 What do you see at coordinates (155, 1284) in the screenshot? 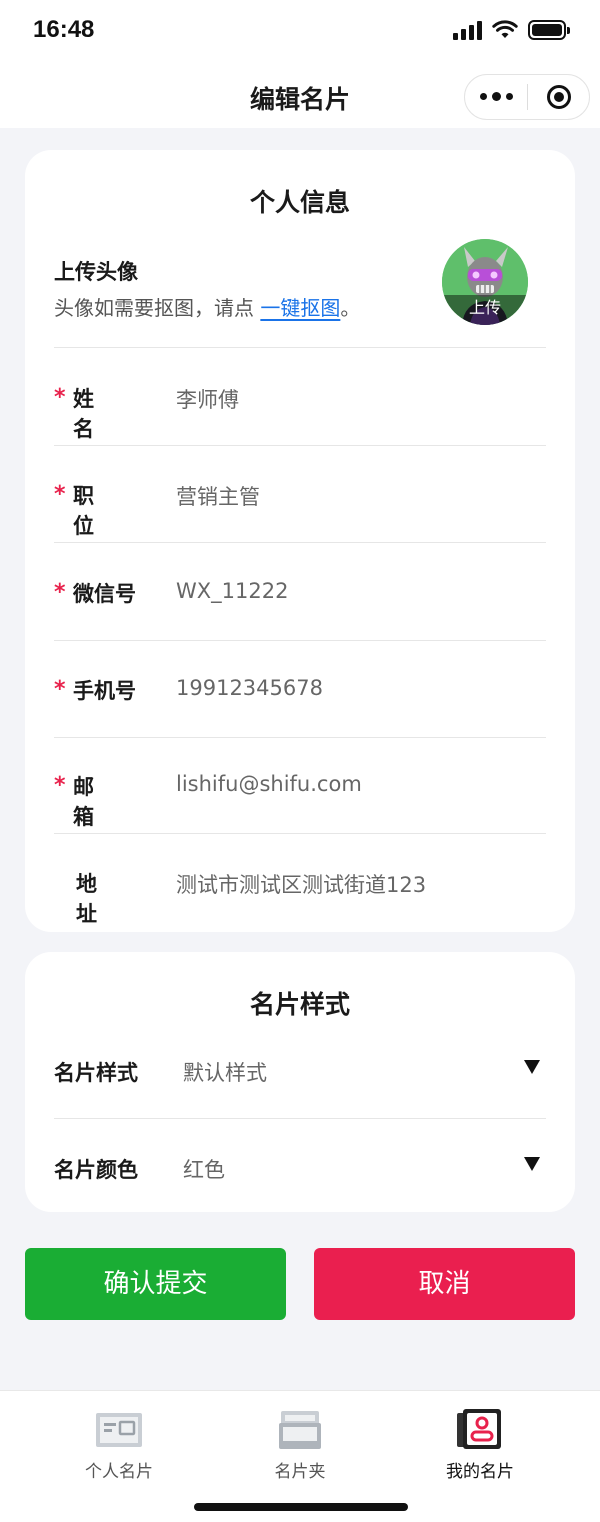
I see `confirm-submit-button: 确认提交` at bounding box center [155, 1284].